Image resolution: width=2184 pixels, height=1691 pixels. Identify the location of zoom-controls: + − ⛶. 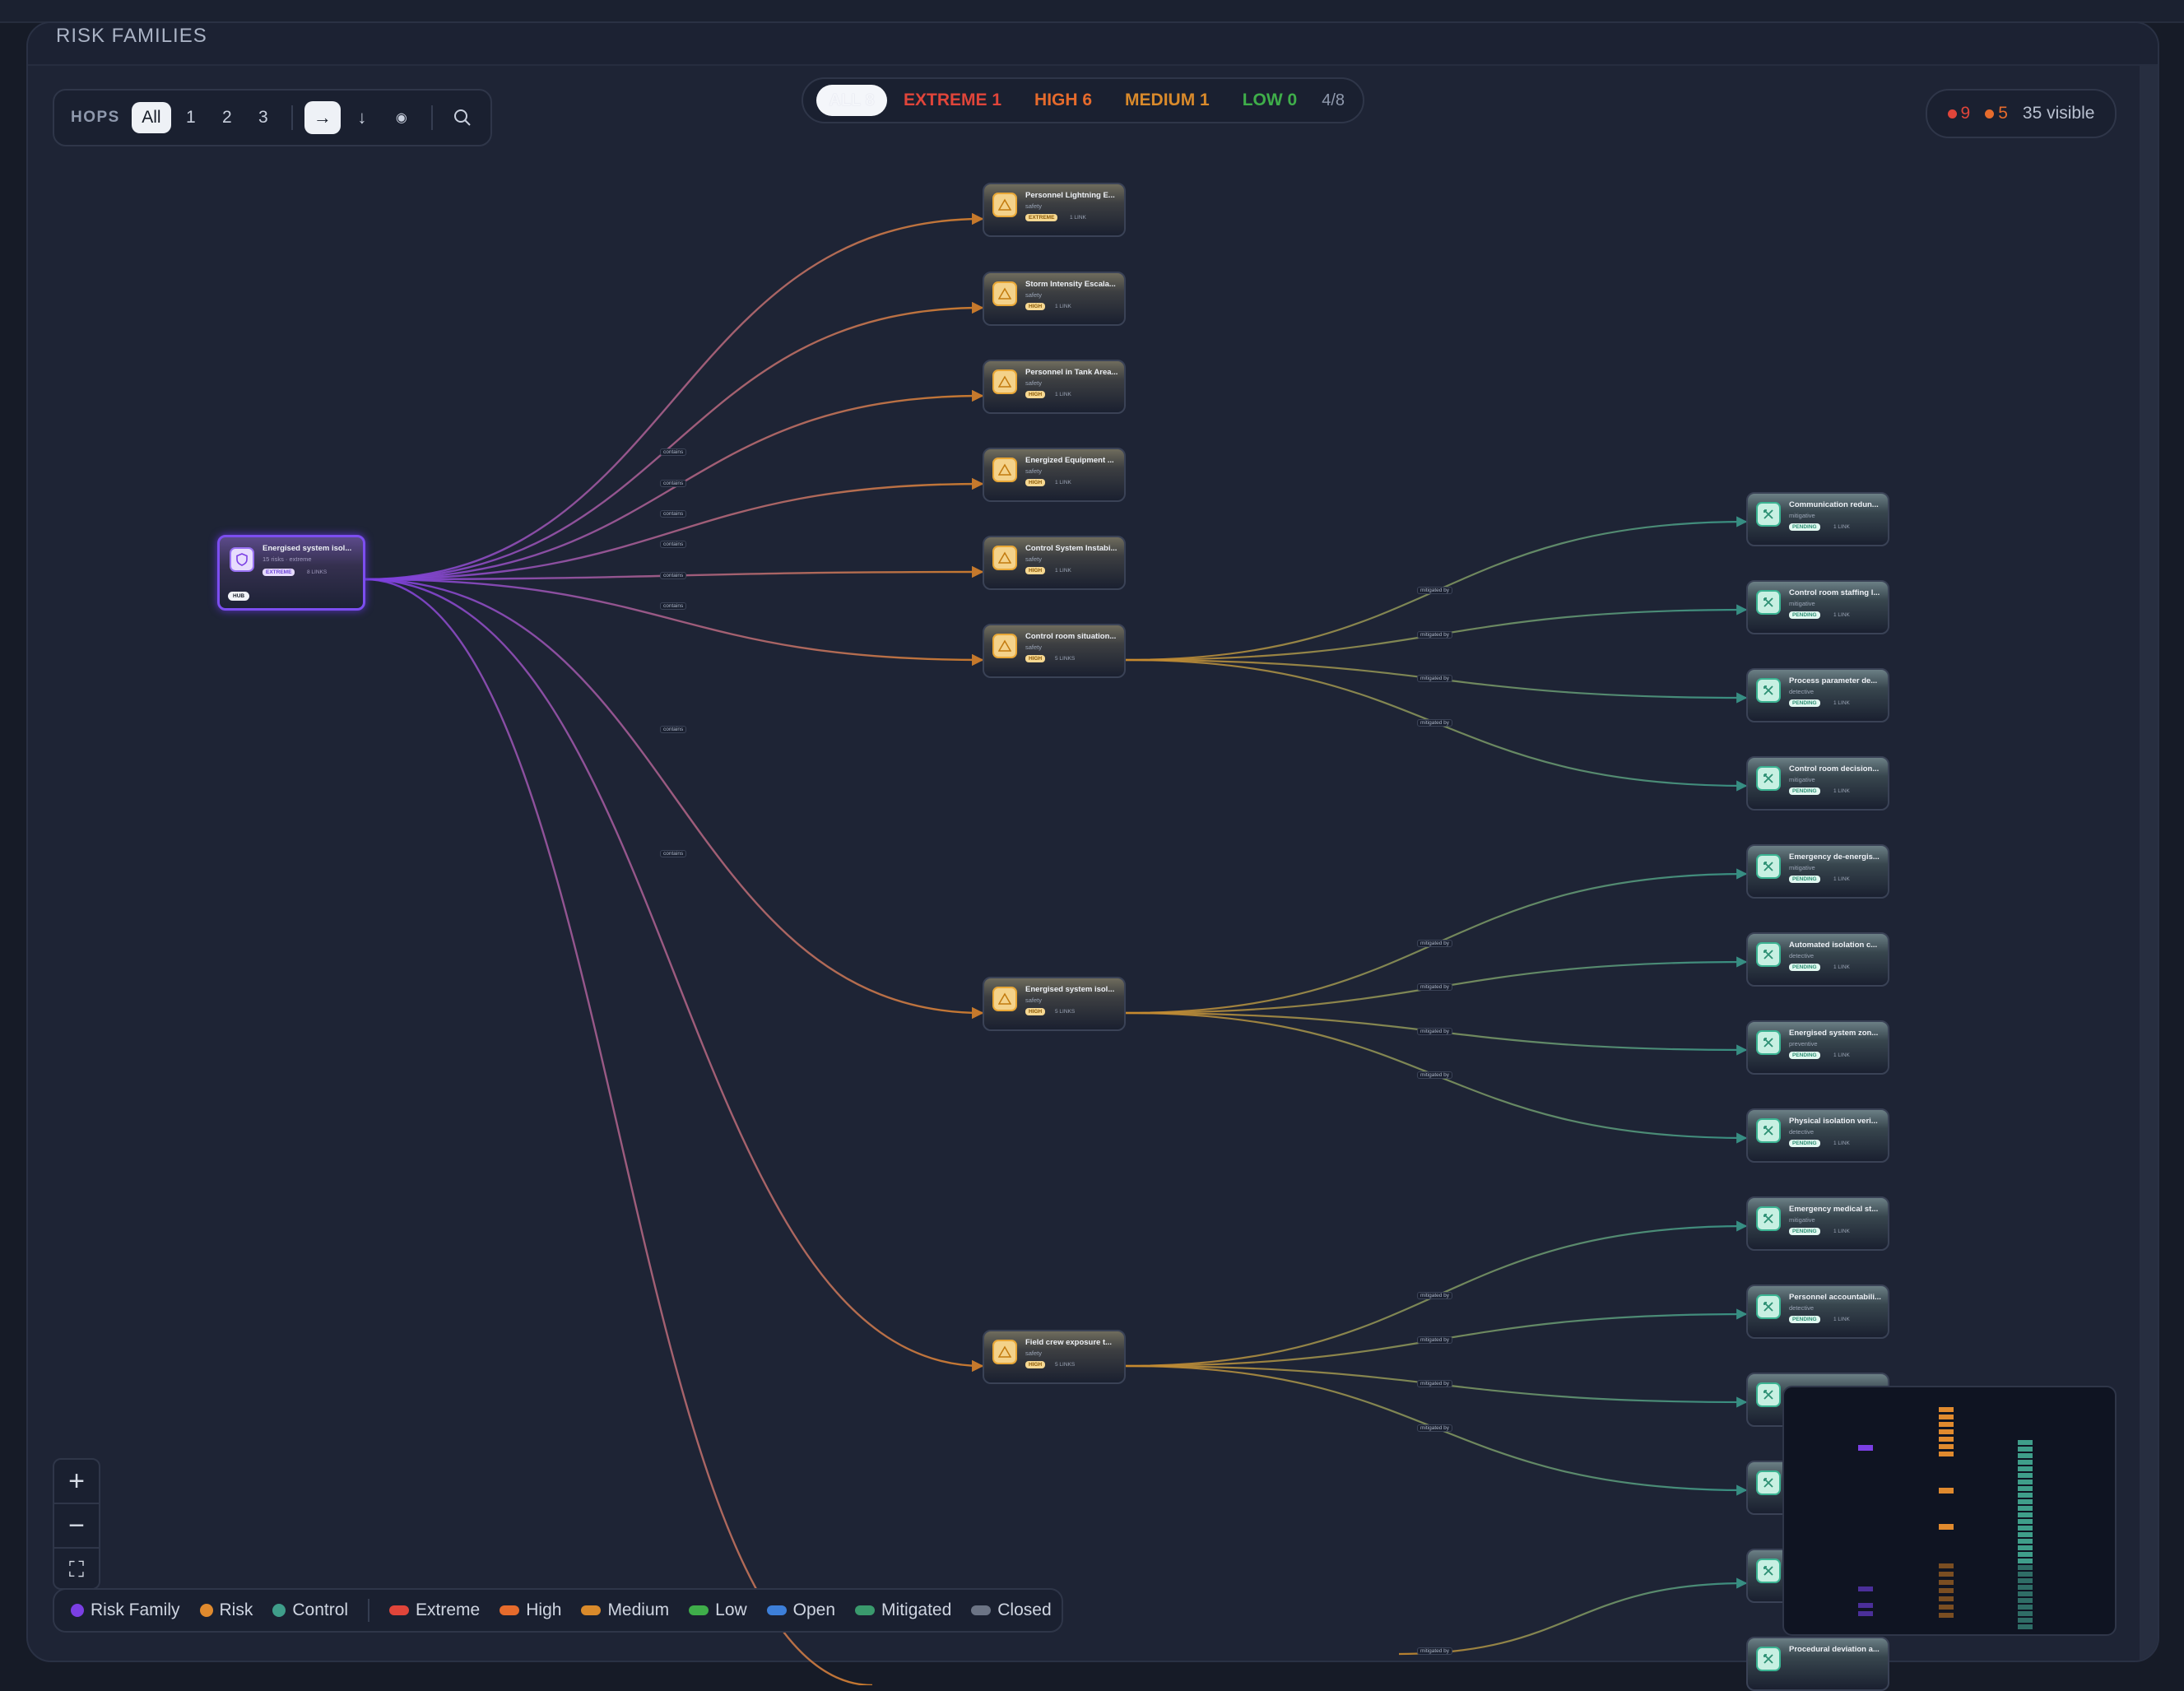
(76, 1524).